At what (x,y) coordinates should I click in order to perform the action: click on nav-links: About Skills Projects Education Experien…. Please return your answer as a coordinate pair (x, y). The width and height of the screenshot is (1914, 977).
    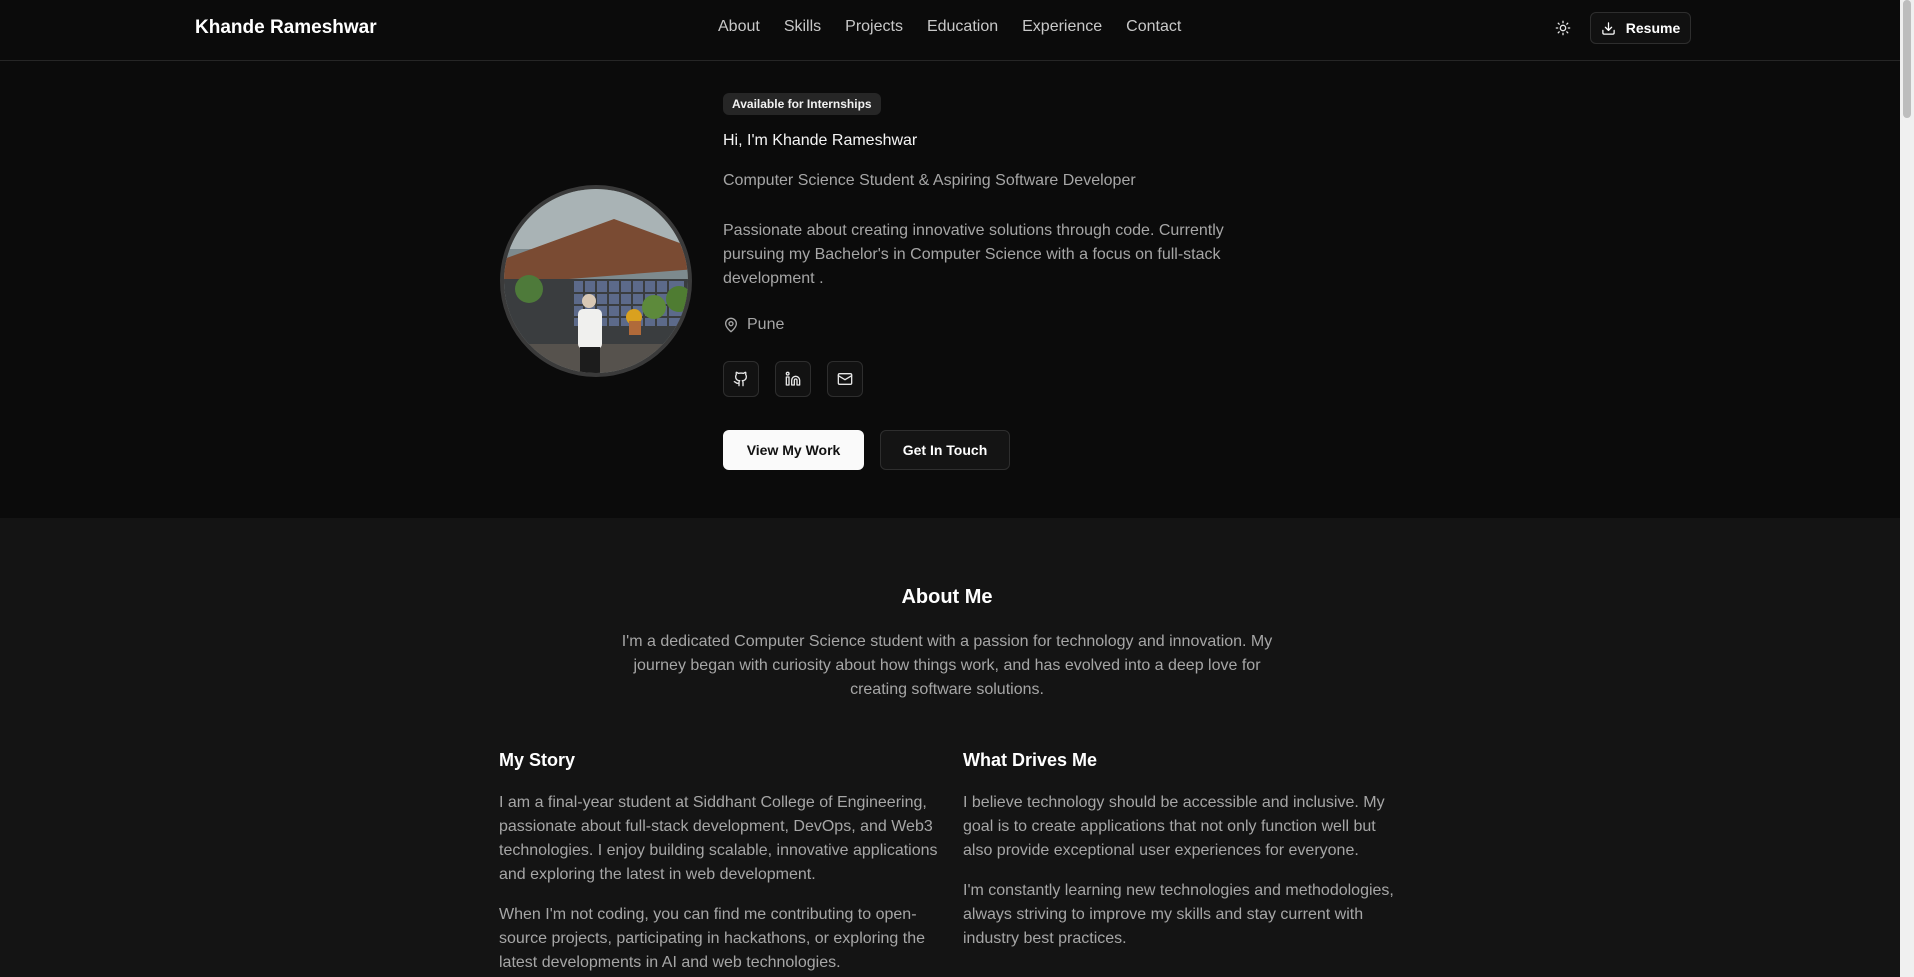
    Looking at the image, I should click on (961, 27).